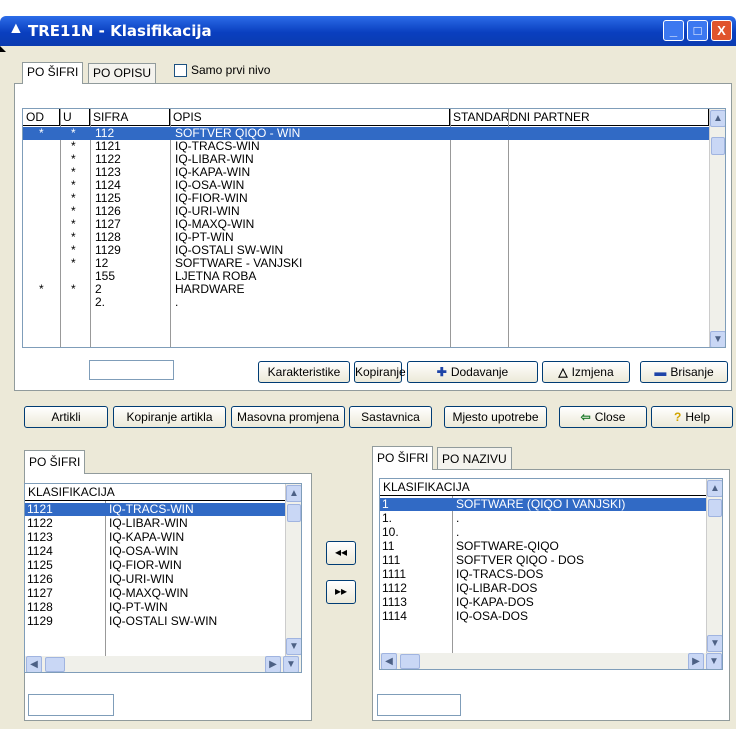 This screenshot has width=736, height=729. I want to click on close-button: ⇦ Close, so click(603, 417).